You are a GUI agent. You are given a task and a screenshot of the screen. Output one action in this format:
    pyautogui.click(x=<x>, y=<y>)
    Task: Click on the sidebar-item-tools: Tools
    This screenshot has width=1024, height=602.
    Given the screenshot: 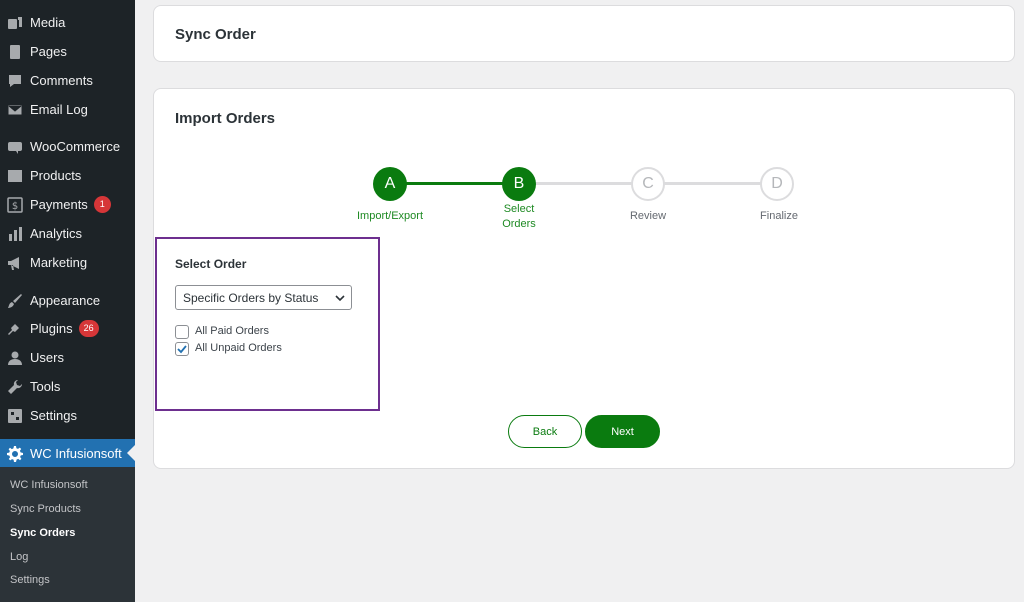 What is the action you would take?
    pyautogui.click(x=67, y=386)
    